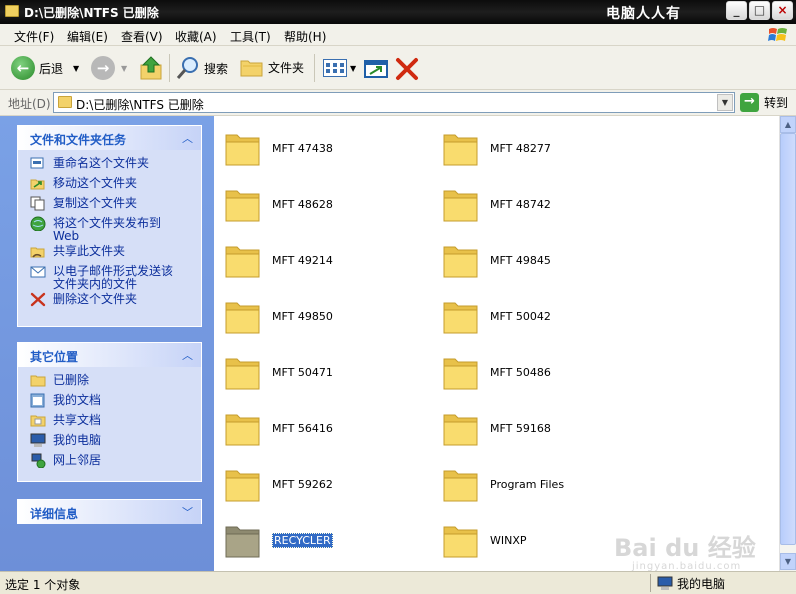  What do you see at coordinates (142, 36) in the screenshot?
I see `menu-view: 查看(V)` at bounding box center [142, 36].